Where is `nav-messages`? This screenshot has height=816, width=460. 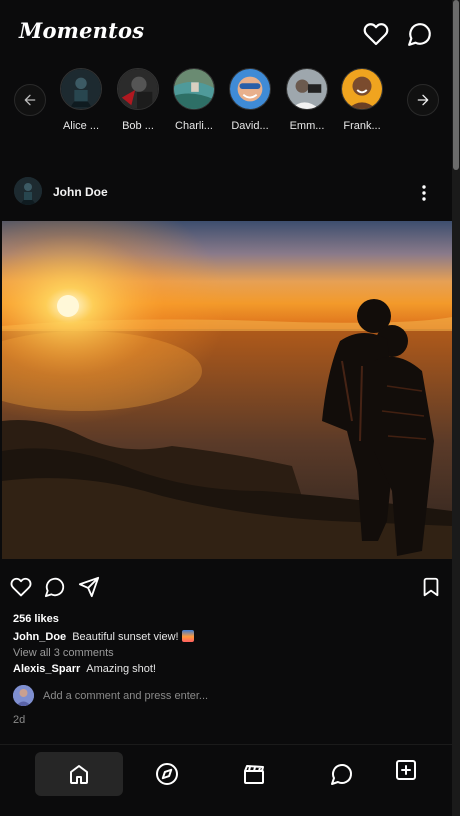
nav-messages is located at coordinates (342, 774).